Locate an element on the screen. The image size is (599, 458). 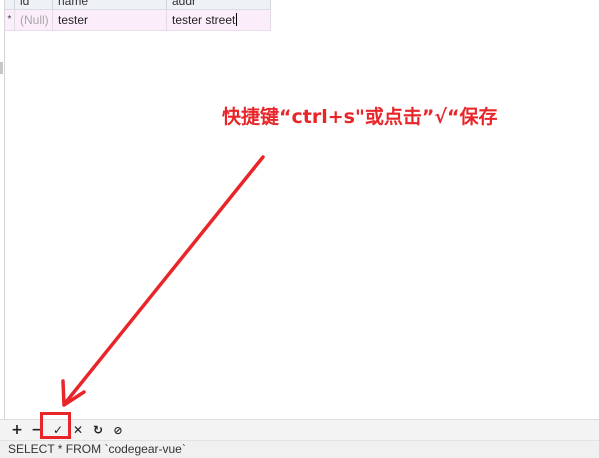
cell-name: tester is located at coordinates (110, 20).